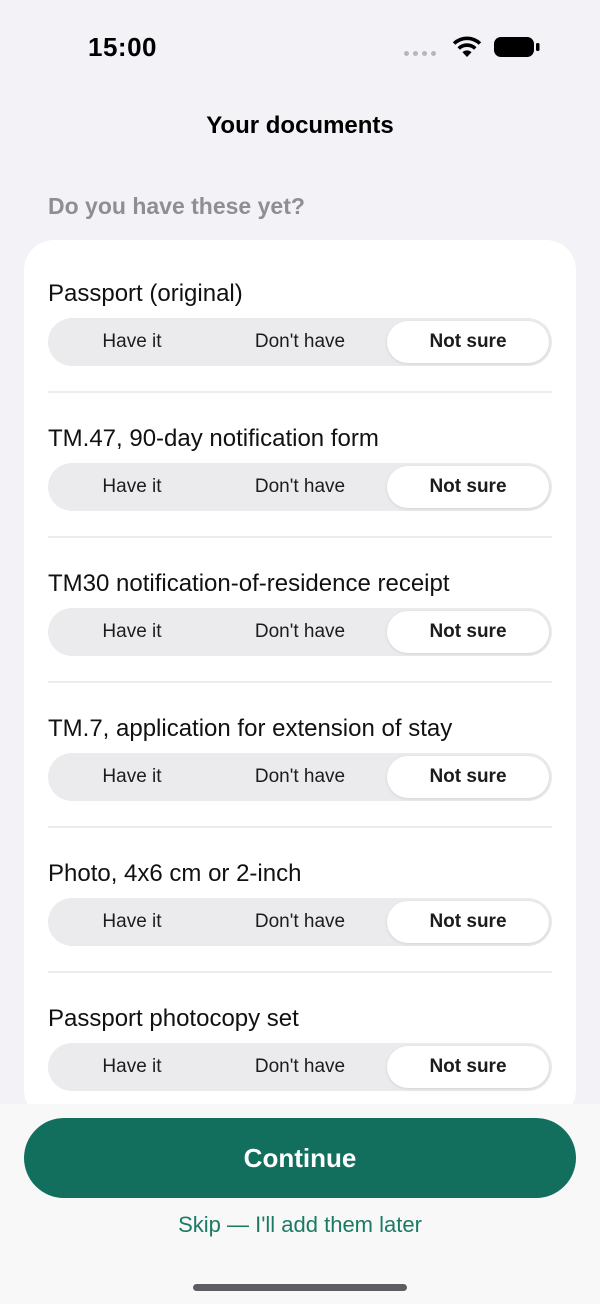 The height and width of the screenshot is (1304, 600). Describe the element at coordinates (173, 1018) in the screenshot. I see `document-title: Passport photocopy set` at that location.